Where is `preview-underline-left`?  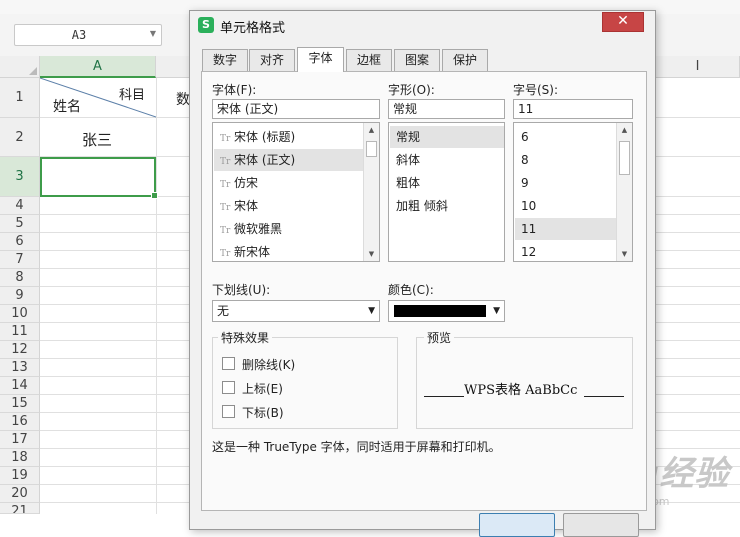 preview-underline-left is located at coordinates (444, 396).